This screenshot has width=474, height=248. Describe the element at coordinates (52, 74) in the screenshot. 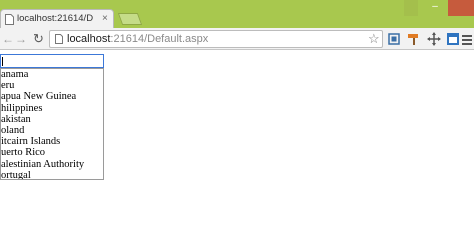

I see `suggestion-item: anama` at that location.